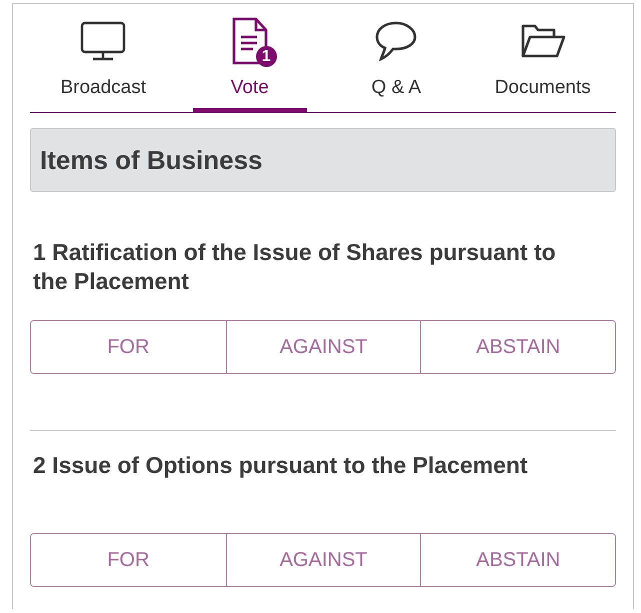 The height and width of the screenshot is (613, 641). I want to click on tab: 1 Vote, so click(249, 65).